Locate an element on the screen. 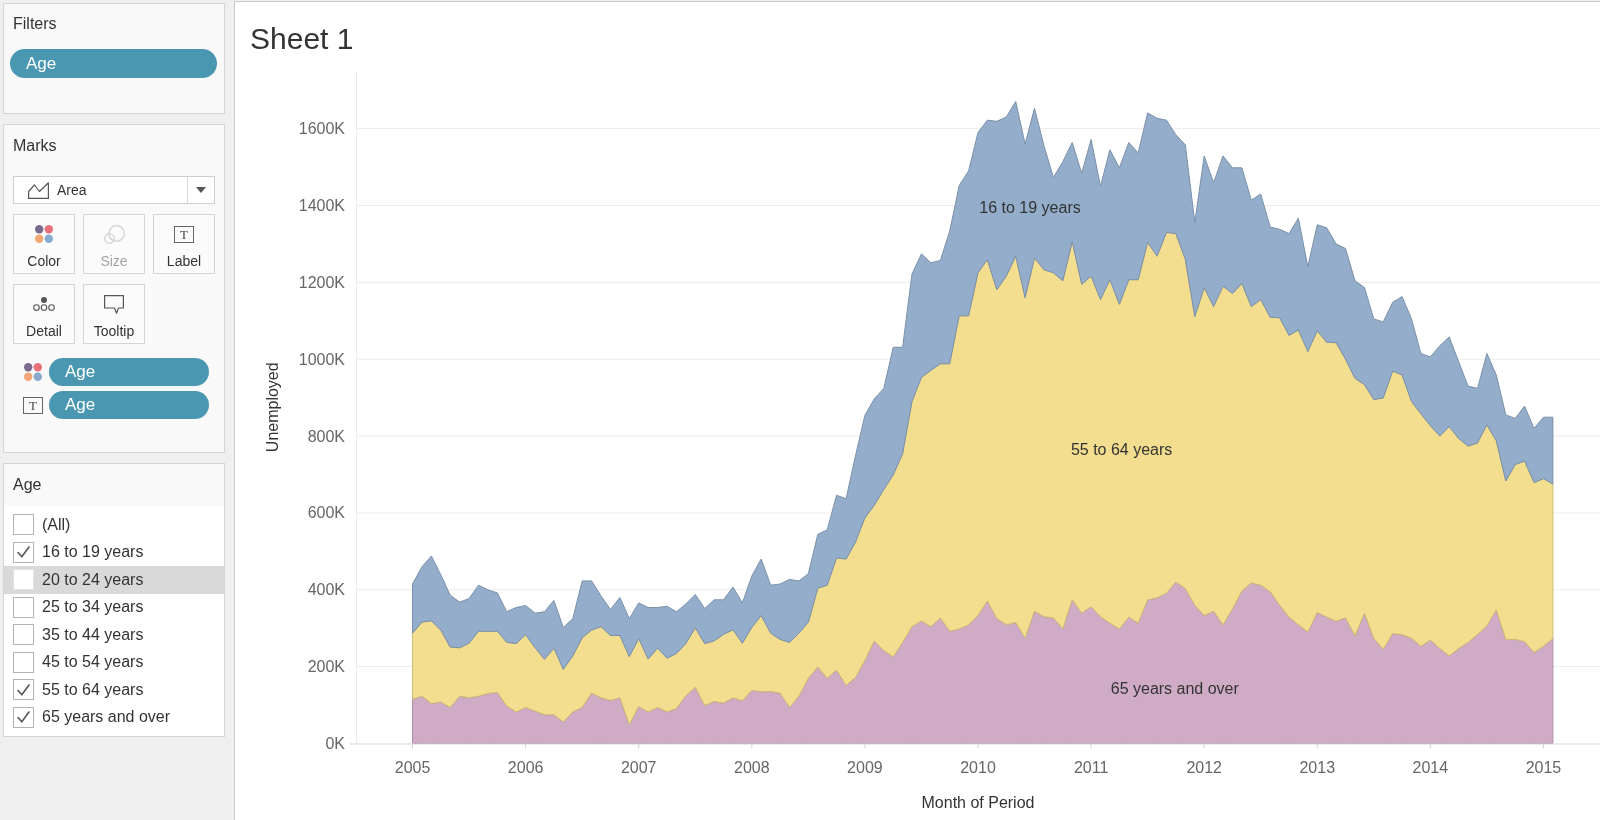 This screenshot has width=1600, height=820. area-chart-icon is located at coordinates (38, 190).